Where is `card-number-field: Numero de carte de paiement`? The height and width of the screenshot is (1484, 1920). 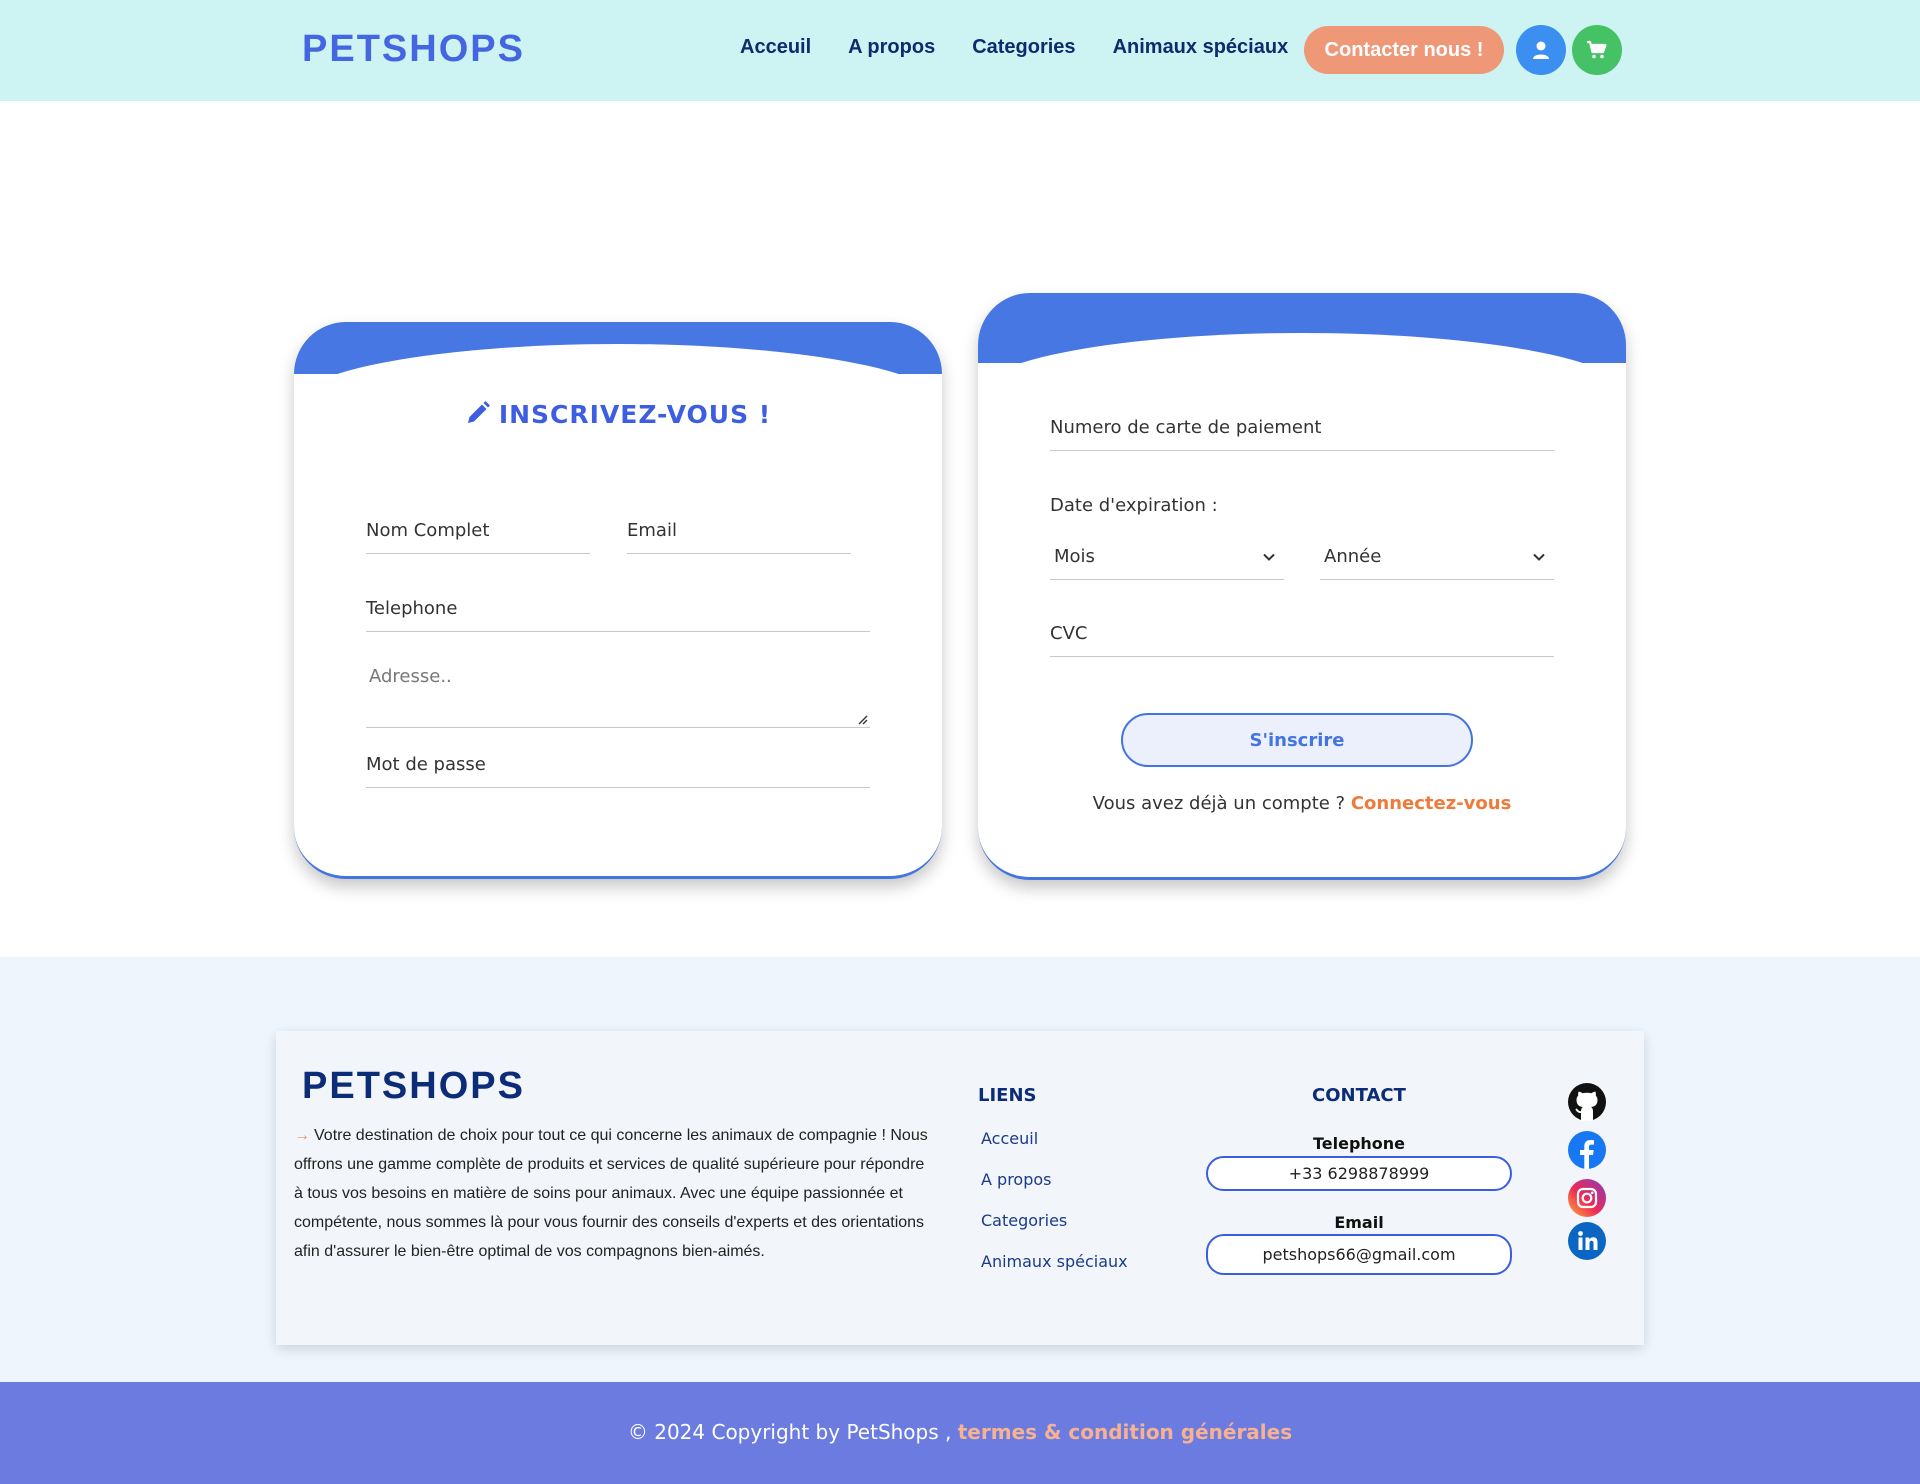
card-number-field: Numero de carte de paiement is located at coordinates (1302, 434).